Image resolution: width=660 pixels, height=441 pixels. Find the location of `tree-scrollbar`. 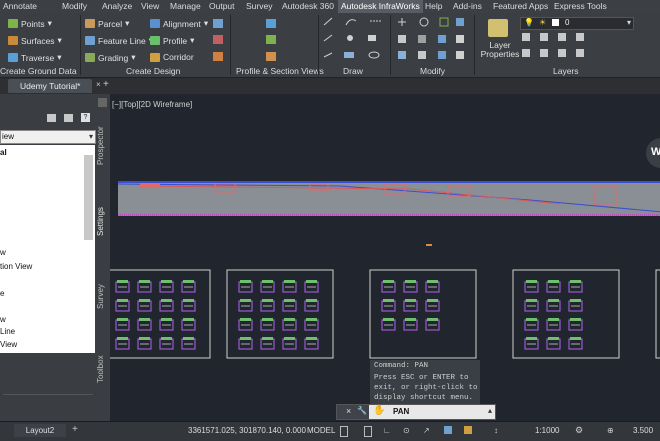

tree-scrollbar is located at coordinates (88, 197).